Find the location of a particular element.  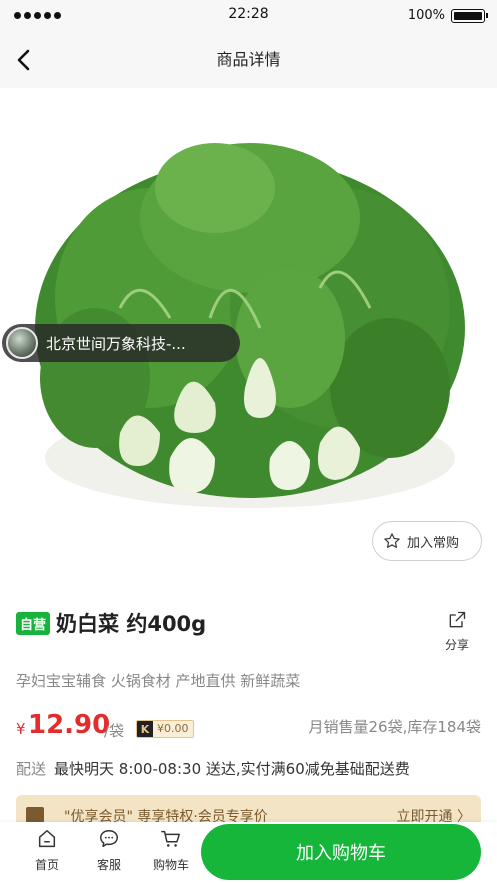

product-title: 奶白菜 约400g is located at coordinates (131, 624).